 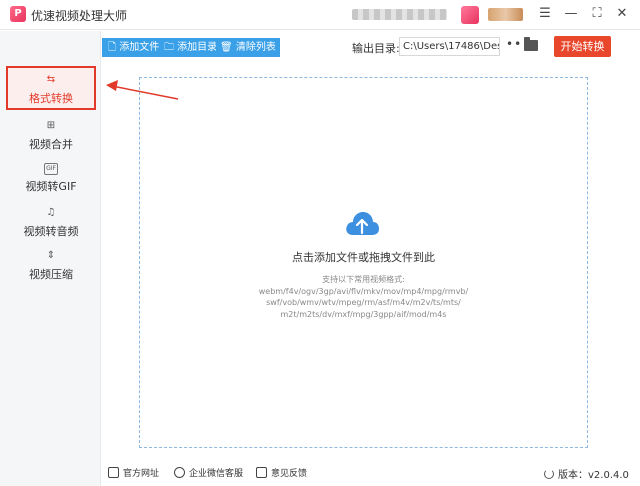 What do you see at coordinates (505, 14) in the screenshot?
I see `blurred-vip-badge` at bounding box center [505, 14].